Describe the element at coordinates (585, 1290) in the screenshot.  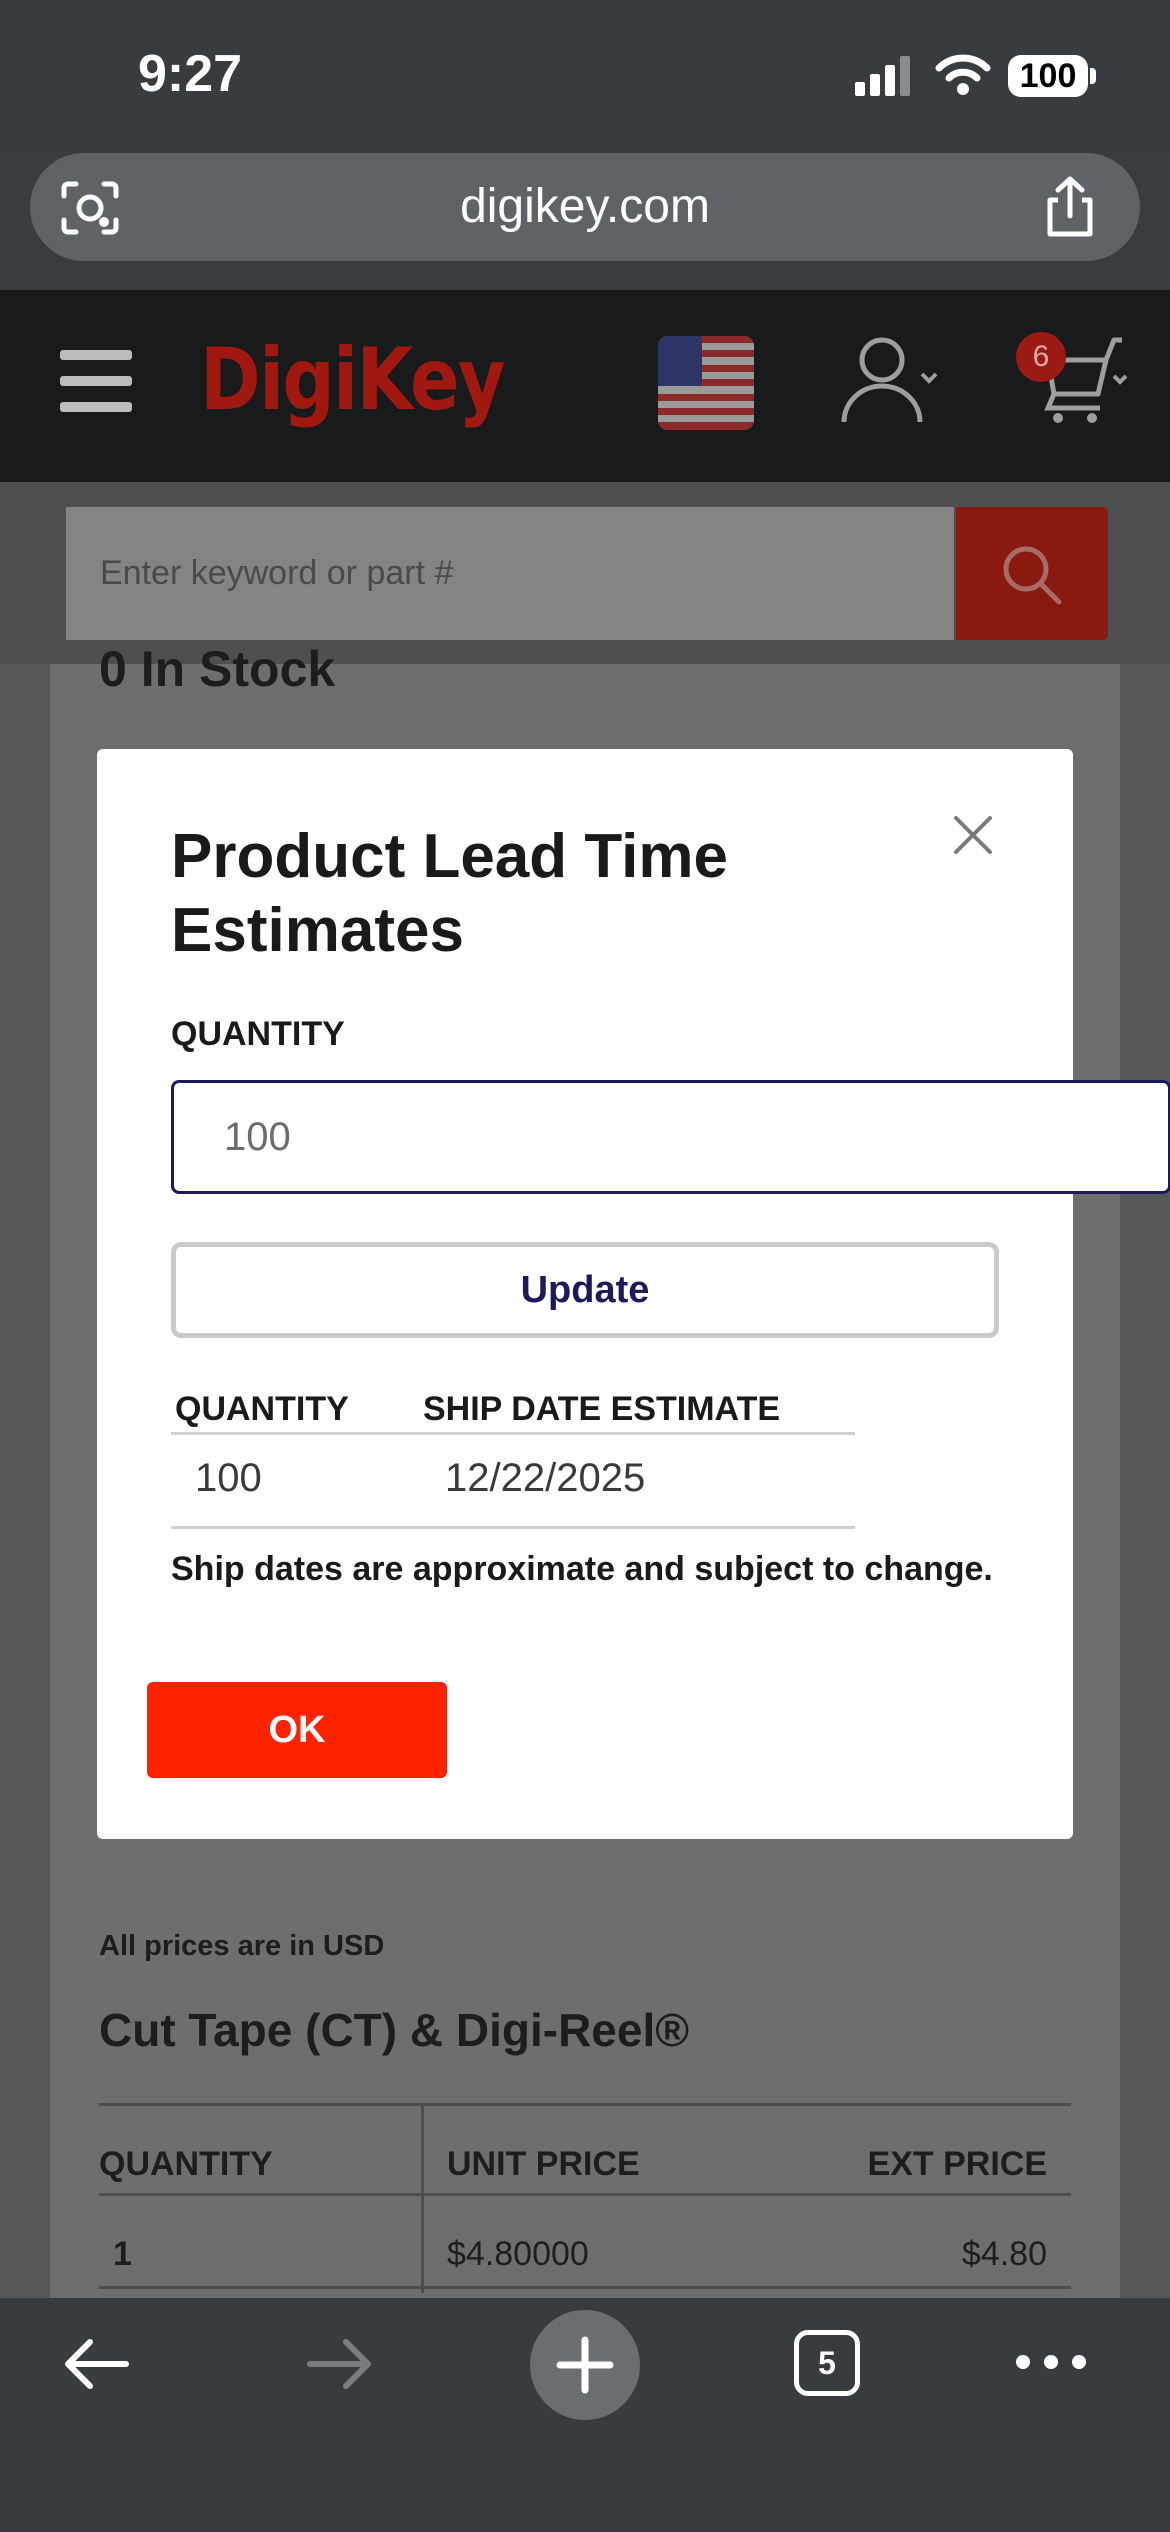
I see `update-button: Update` at that location.